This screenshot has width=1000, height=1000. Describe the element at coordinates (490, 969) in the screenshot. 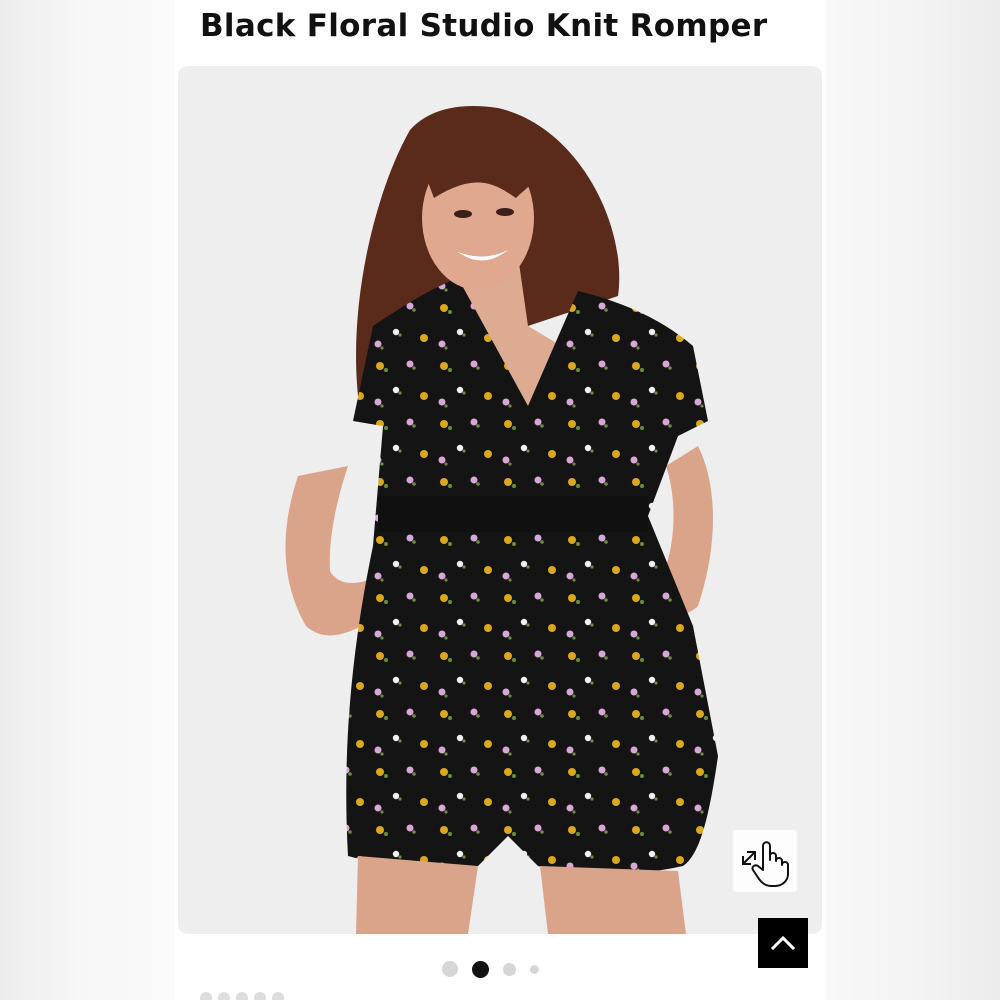

I see `carousel-pagination` at that location.